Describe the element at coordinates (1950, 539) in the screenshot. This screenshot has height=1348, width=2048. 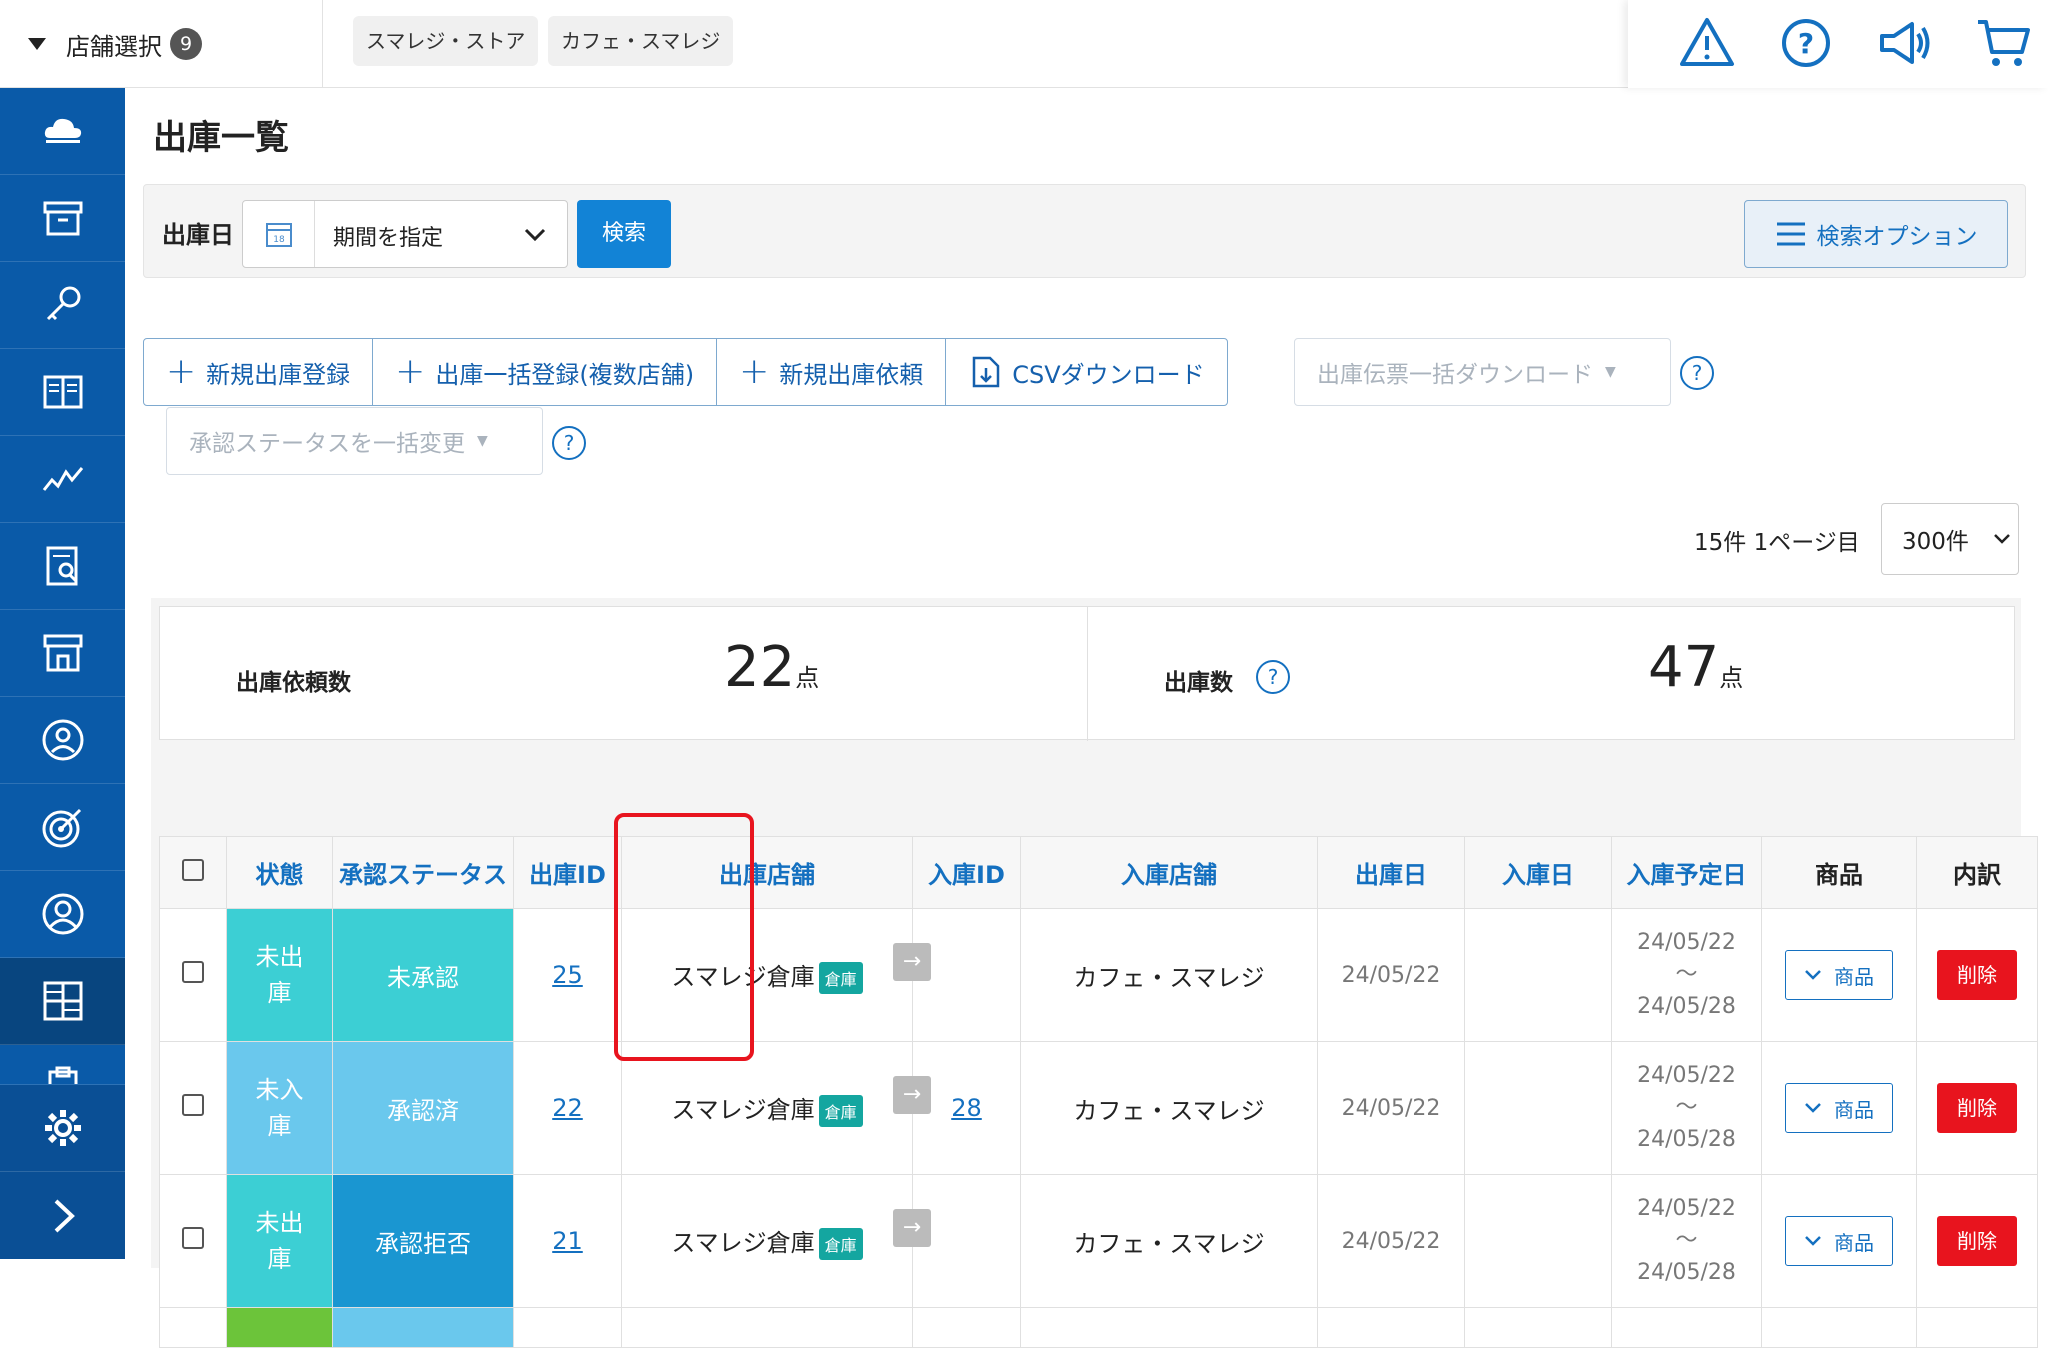
I see `per-page-select: 300件` at that location.